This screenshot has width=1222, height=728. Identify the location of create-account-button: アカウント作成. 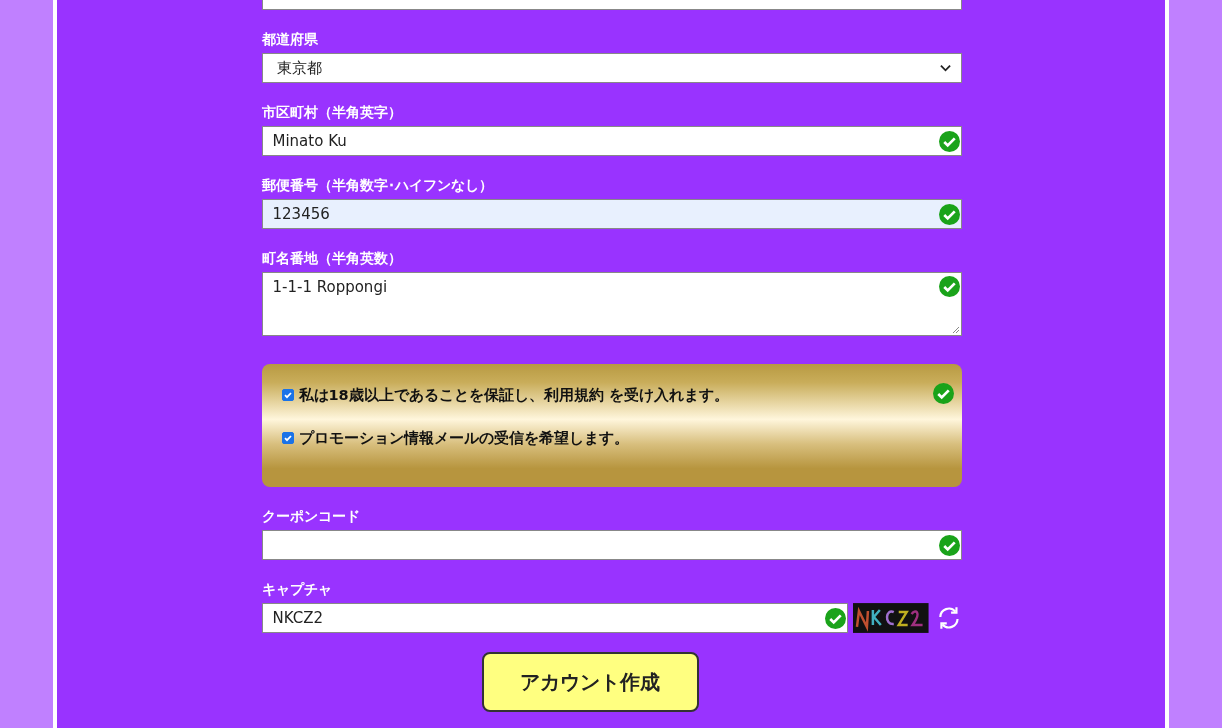
(590, 682).